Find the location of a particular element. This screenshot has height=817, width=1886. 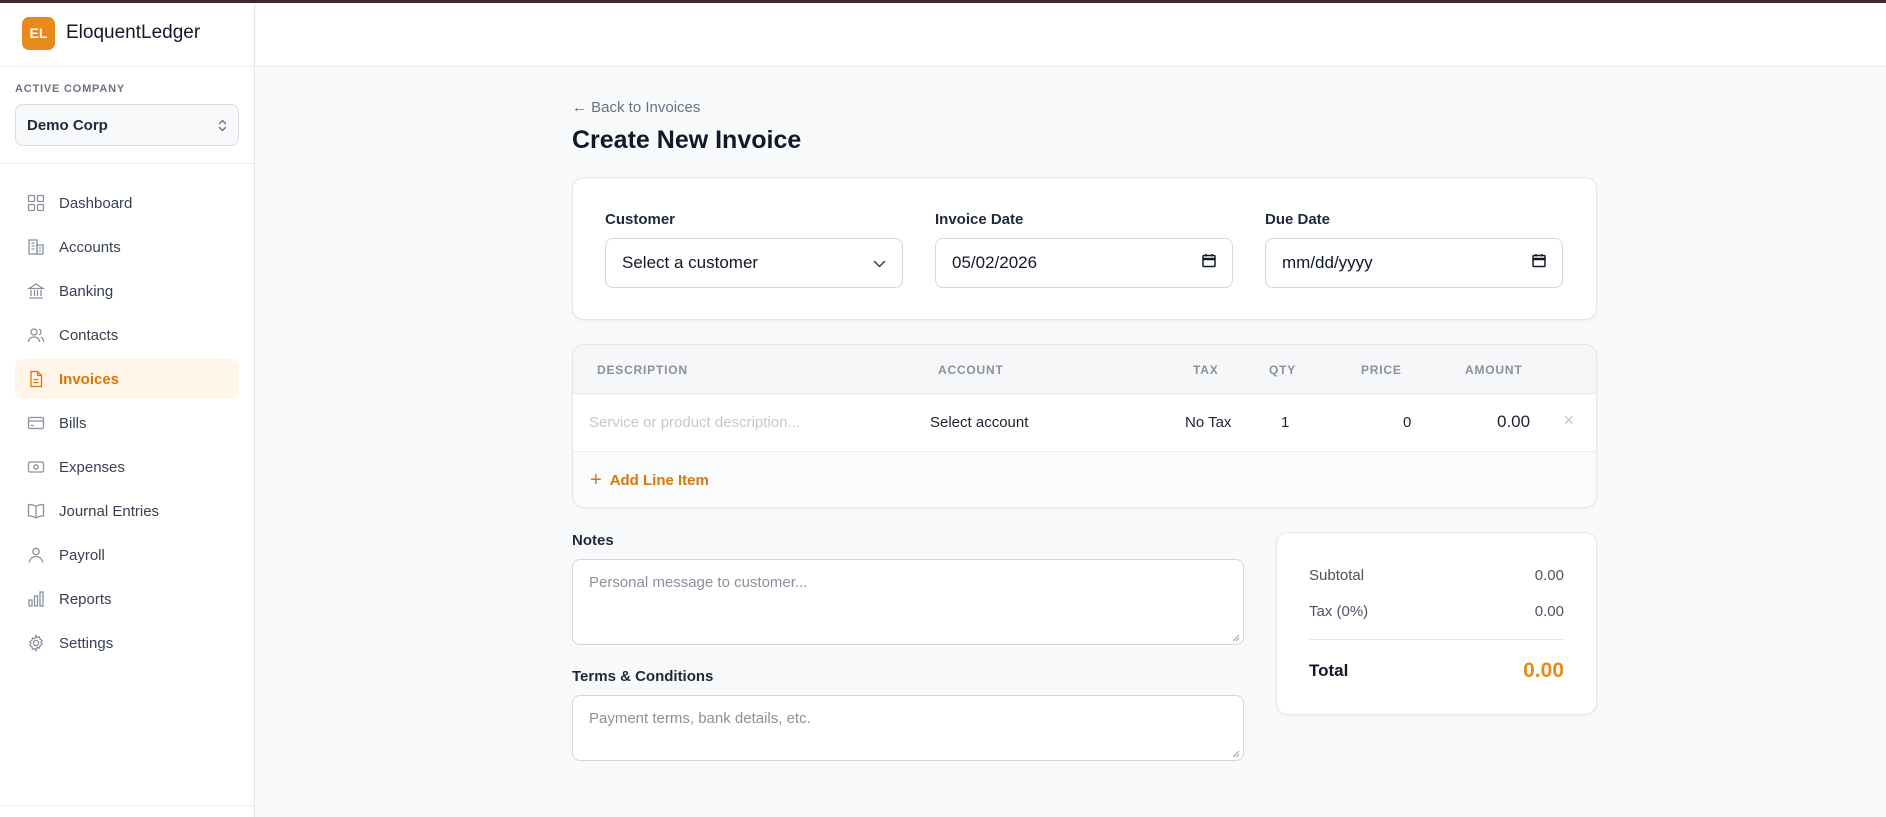

due-date-value: mm/dd/yyyy is located at coordinates (1327, 262).